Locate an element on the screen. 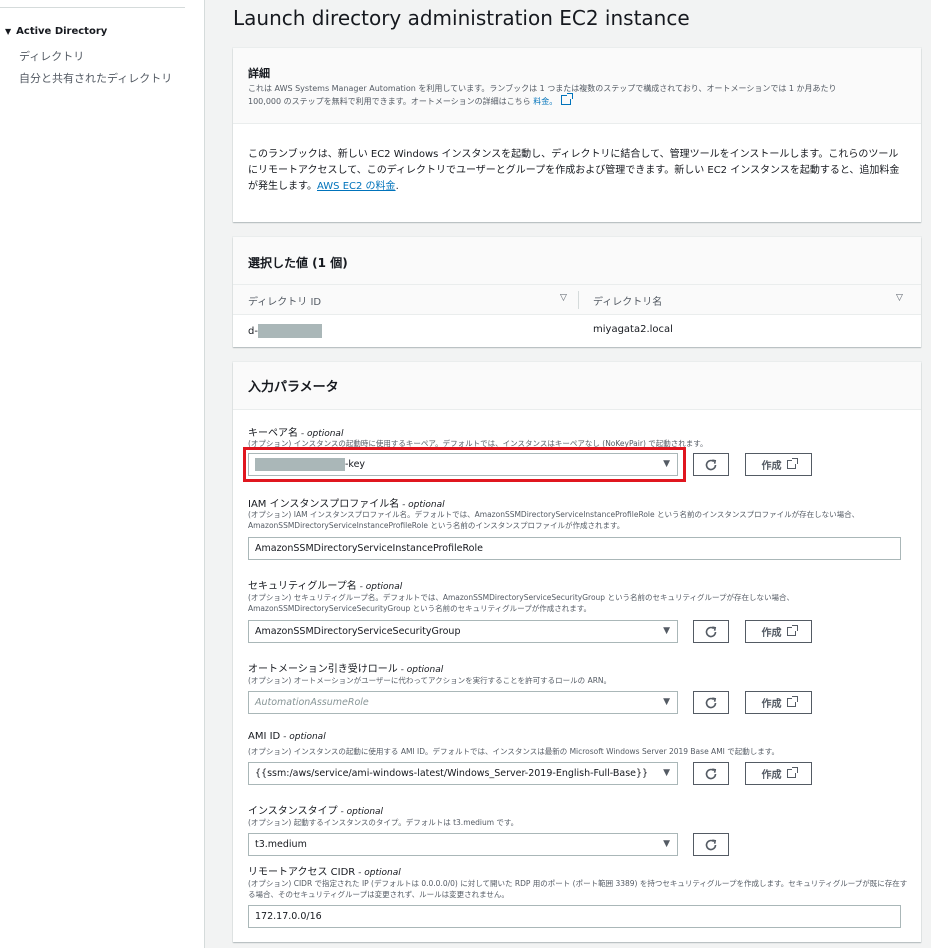 The width and height of the screenshot is (931, 948). directory-id-cell: d- is located at coordinates (285, 331).